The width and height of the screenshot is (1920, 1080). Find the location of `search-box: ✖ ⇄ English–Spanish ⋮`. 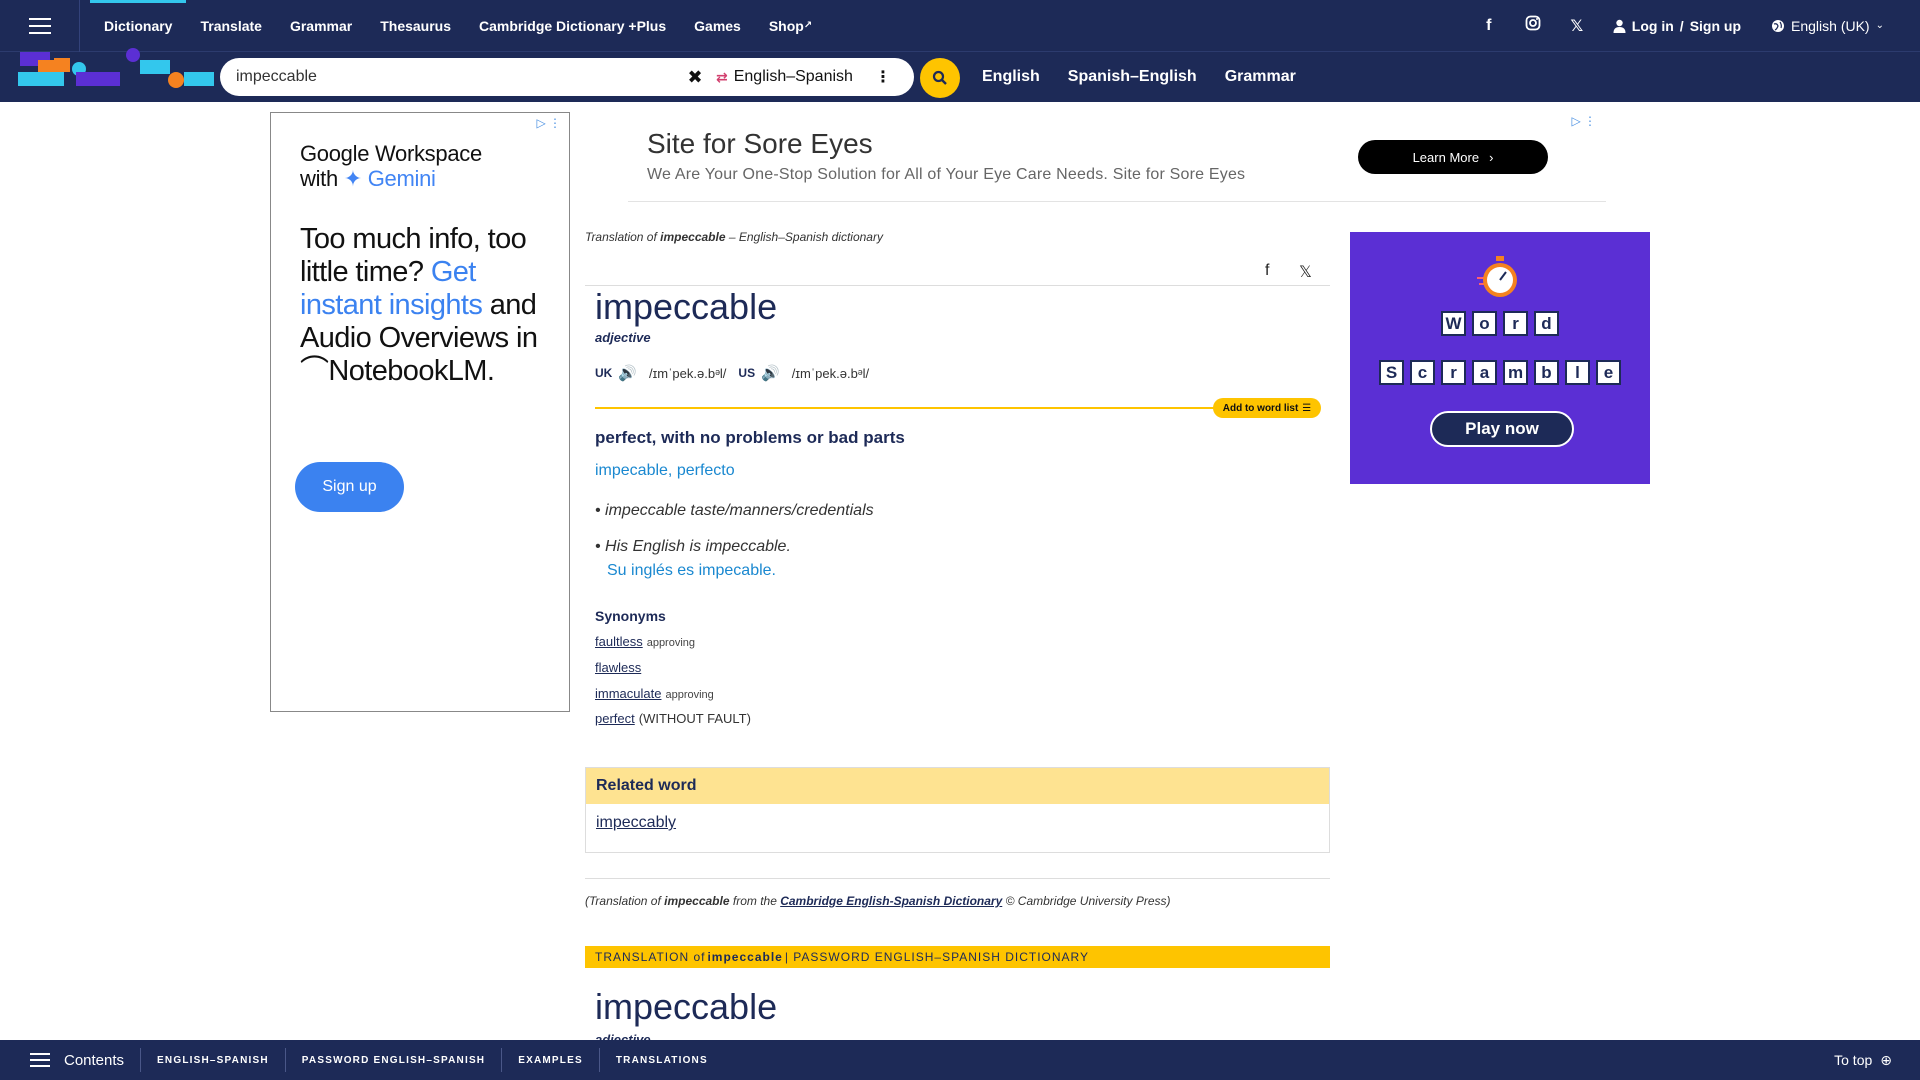

search-box: ✖ ⇄ English–Spanish ⋮ is located at coordinates (567, 77).